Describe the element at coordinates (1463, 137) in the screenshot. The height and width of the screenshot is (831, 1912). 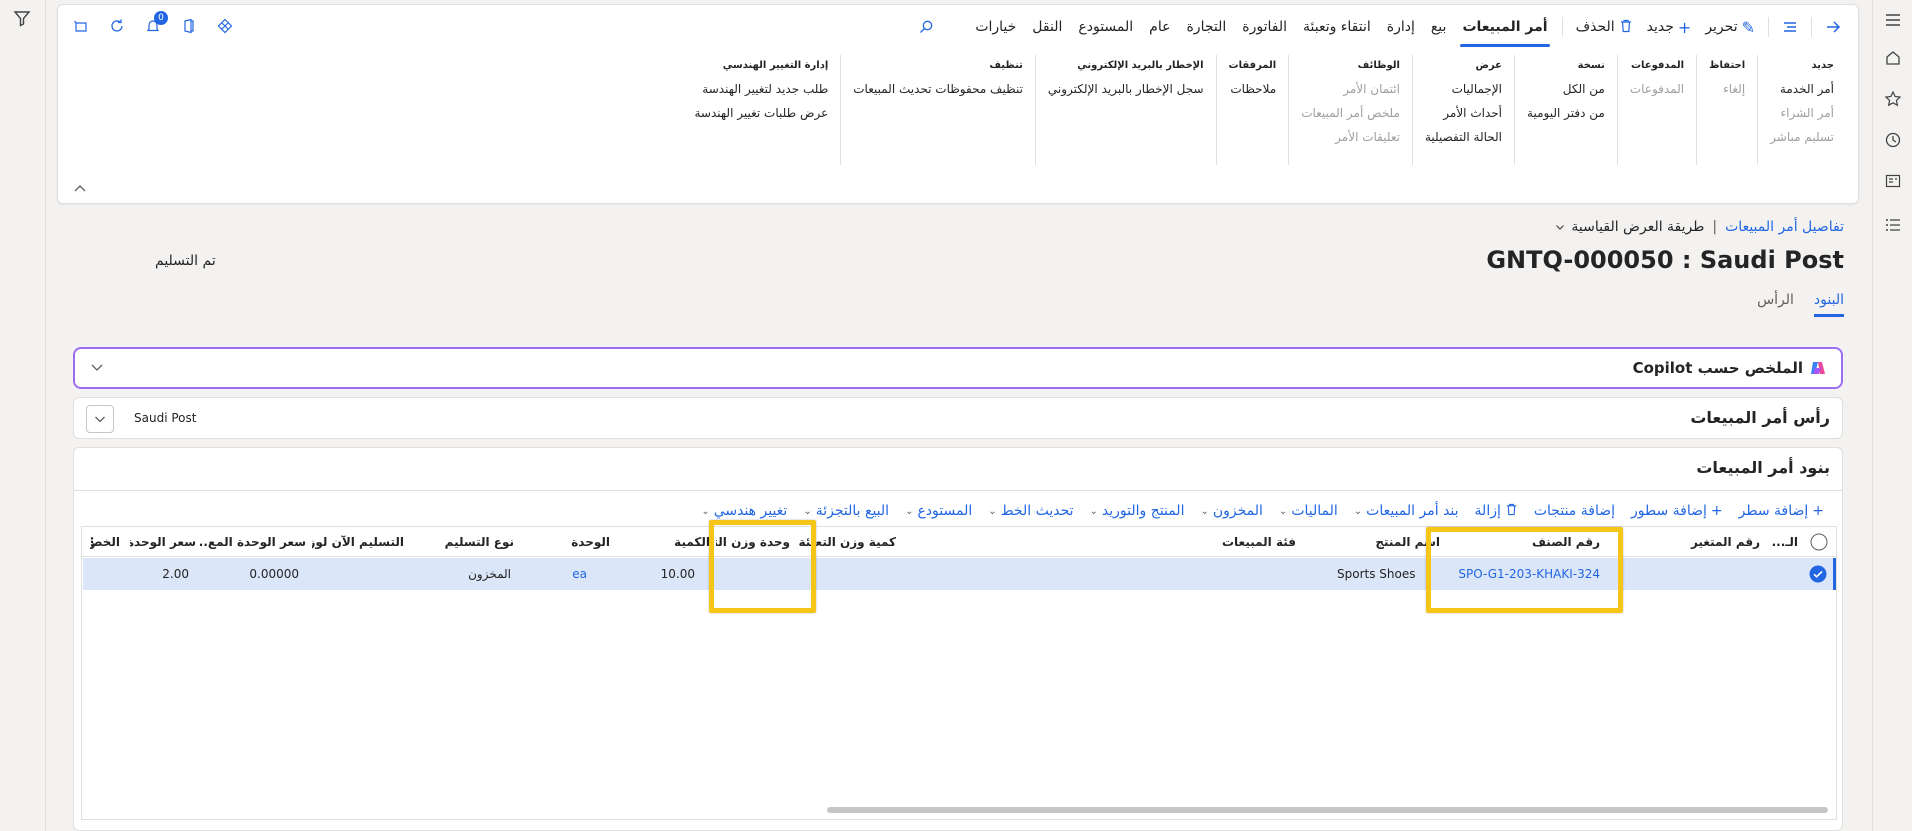
I see `detailed-status-button: الحالة التفصيلية` at that location.